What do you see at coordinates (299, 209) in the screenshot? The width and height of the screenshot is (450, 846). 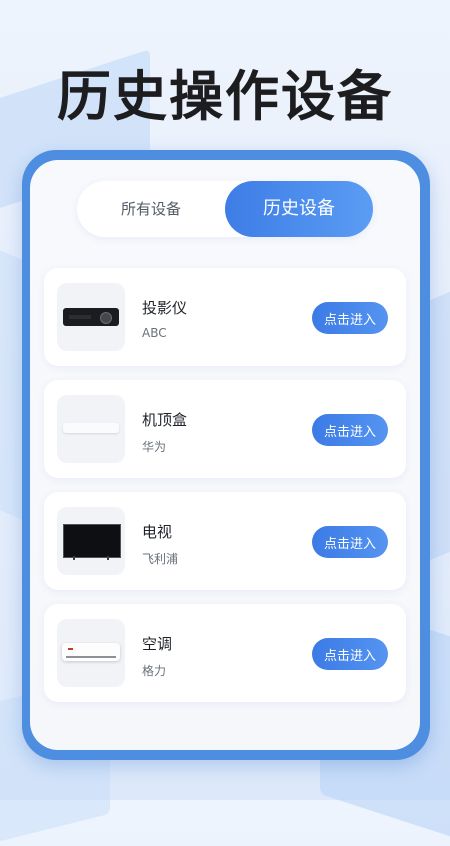 I see `tab-history-devices: 历史设备` at bounding box center [299, 209].